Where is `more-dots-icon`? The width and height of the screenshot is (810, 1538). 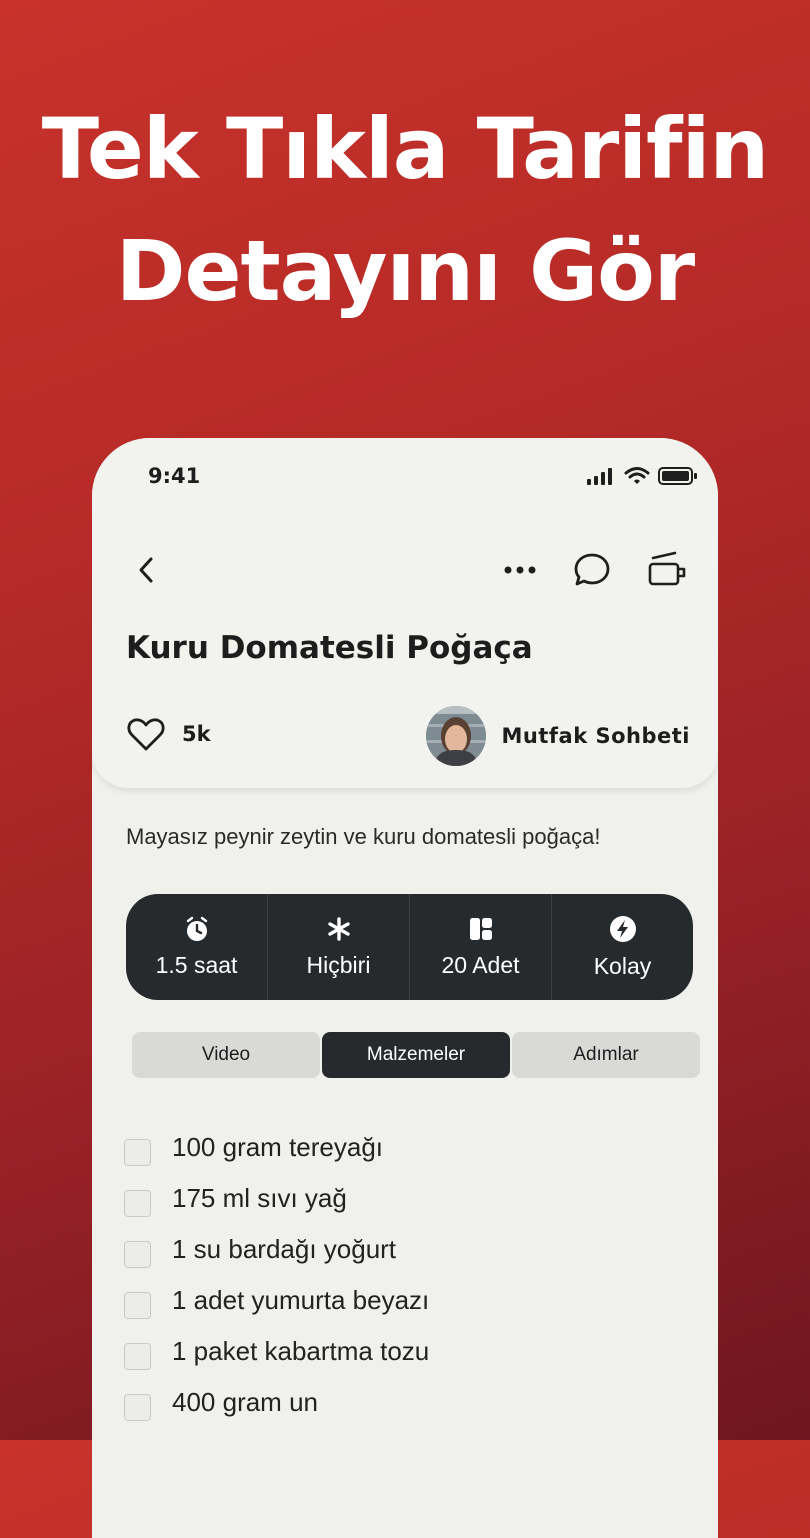 more-dots-icon is located at coordinates (520, 570).